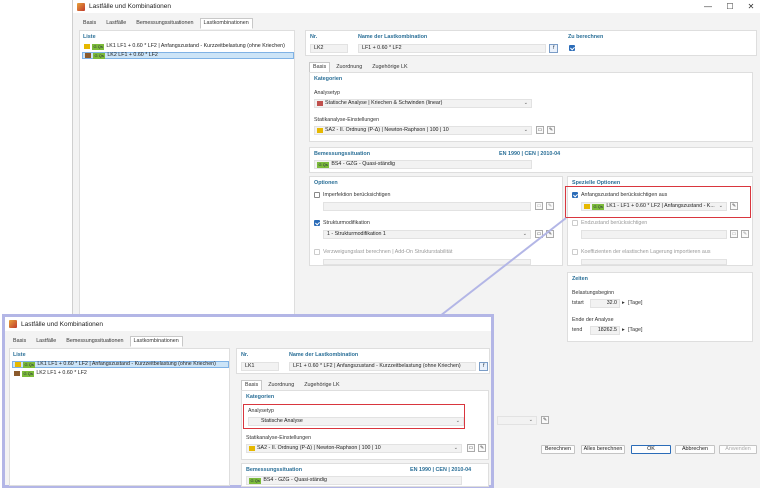  What do you see at coordinates (41, 373) in the screenshot?
I see `item-id: LK2` at bounding box center [41, 373].